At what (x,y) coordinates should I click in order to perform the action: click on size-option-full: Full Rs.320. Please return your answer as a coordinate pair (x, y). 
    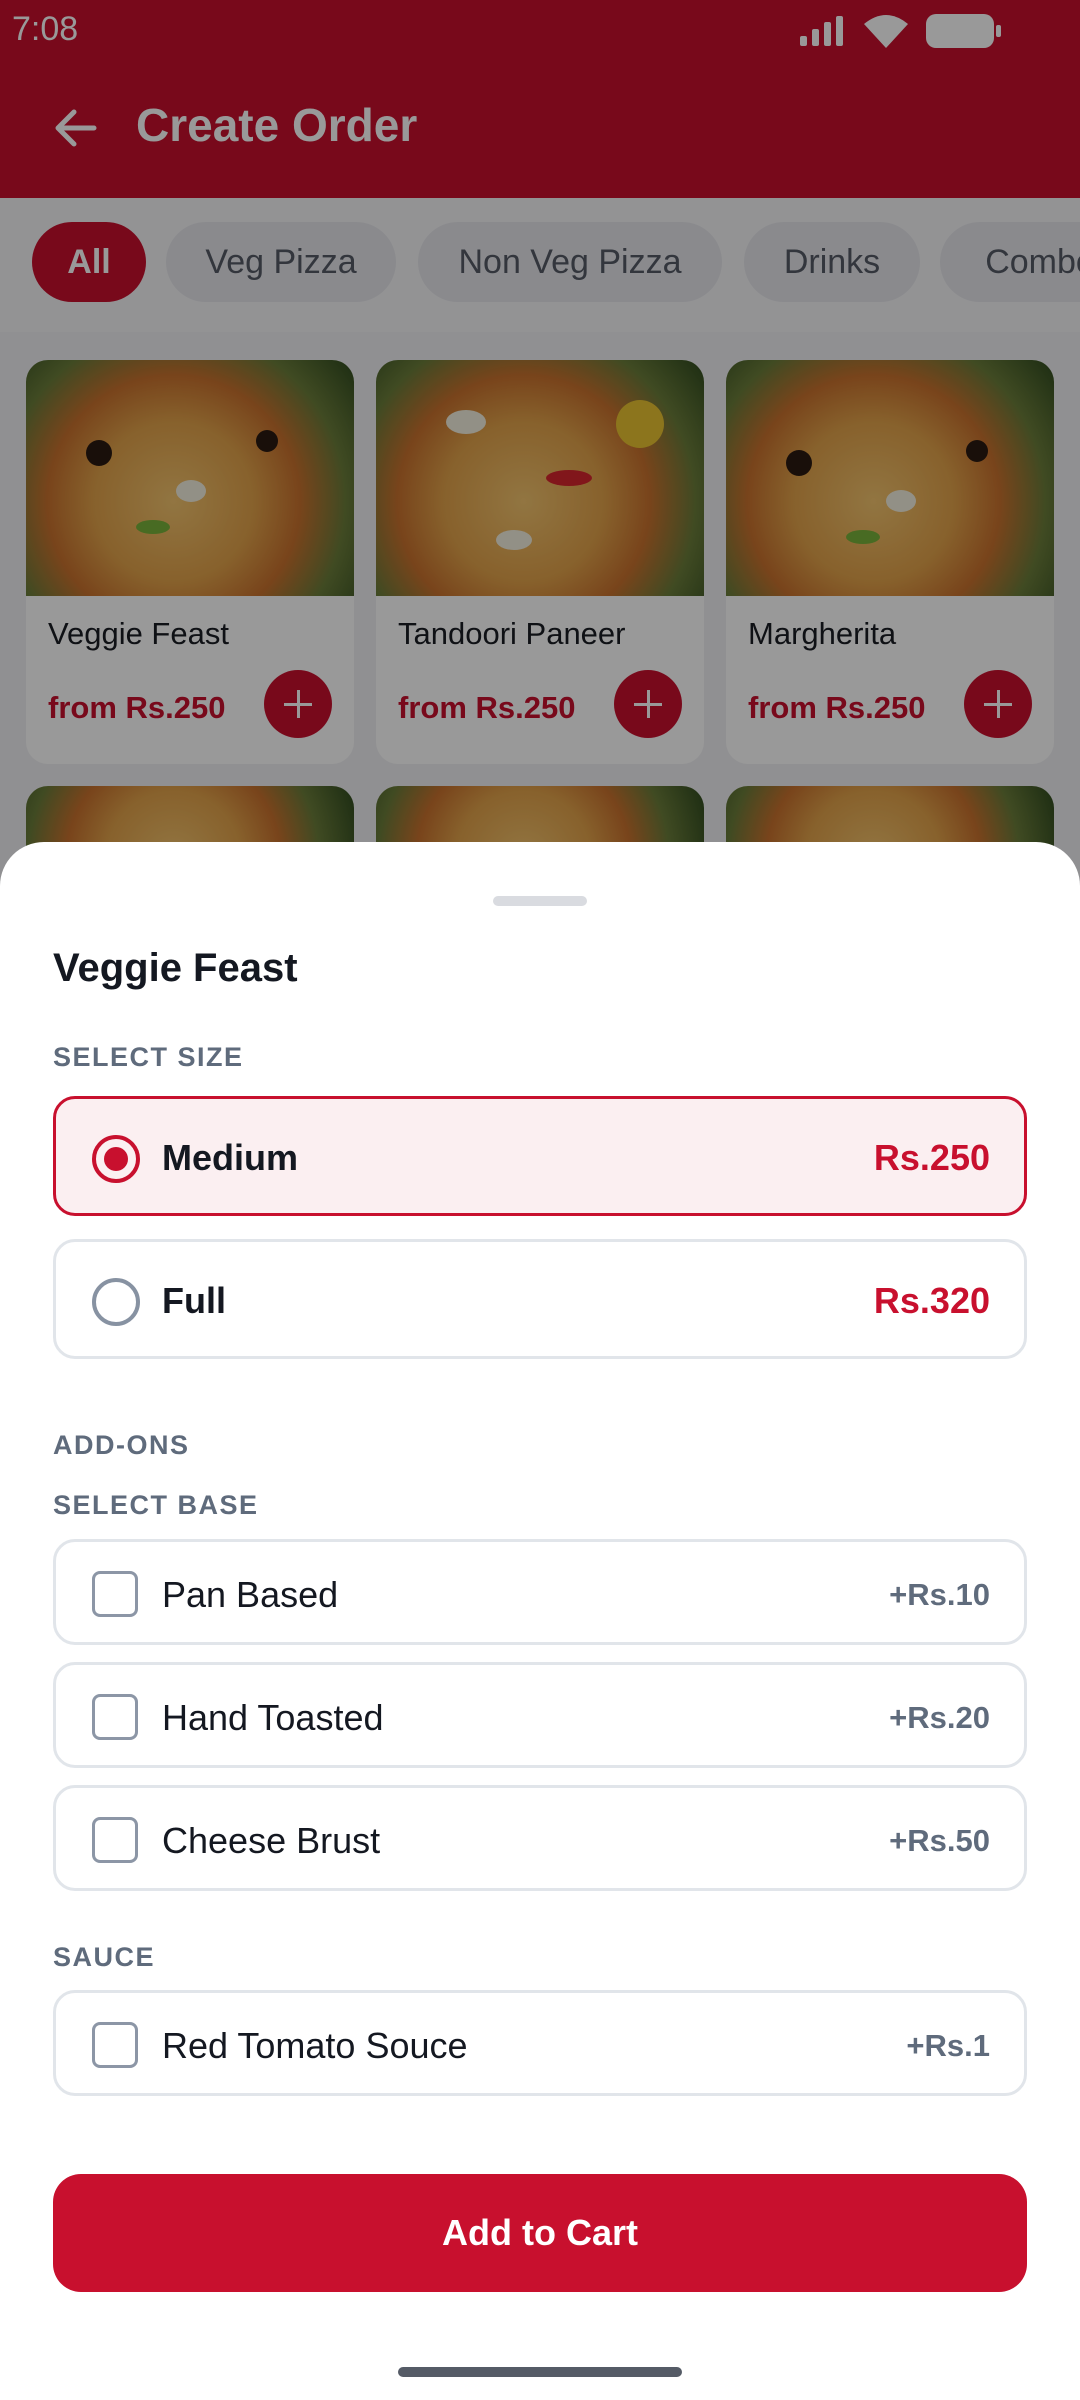
    Looking at the image, I should click on (540, 1299).